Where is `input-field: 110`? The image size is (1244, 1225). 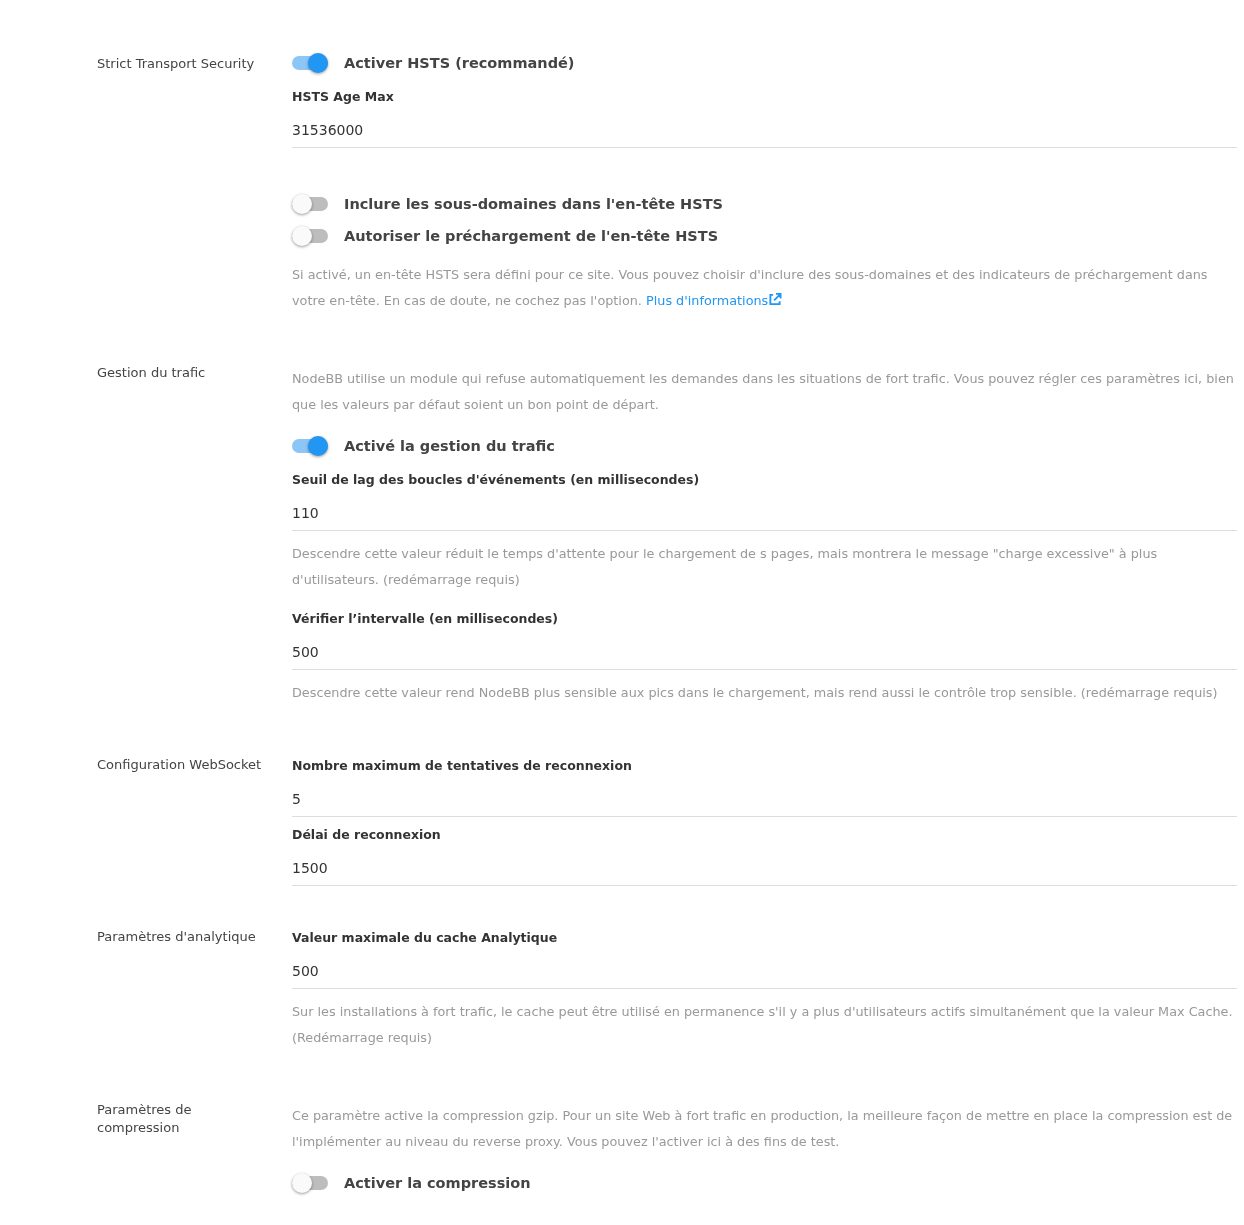
input-field: 110 is located at coordinates (764, 514).